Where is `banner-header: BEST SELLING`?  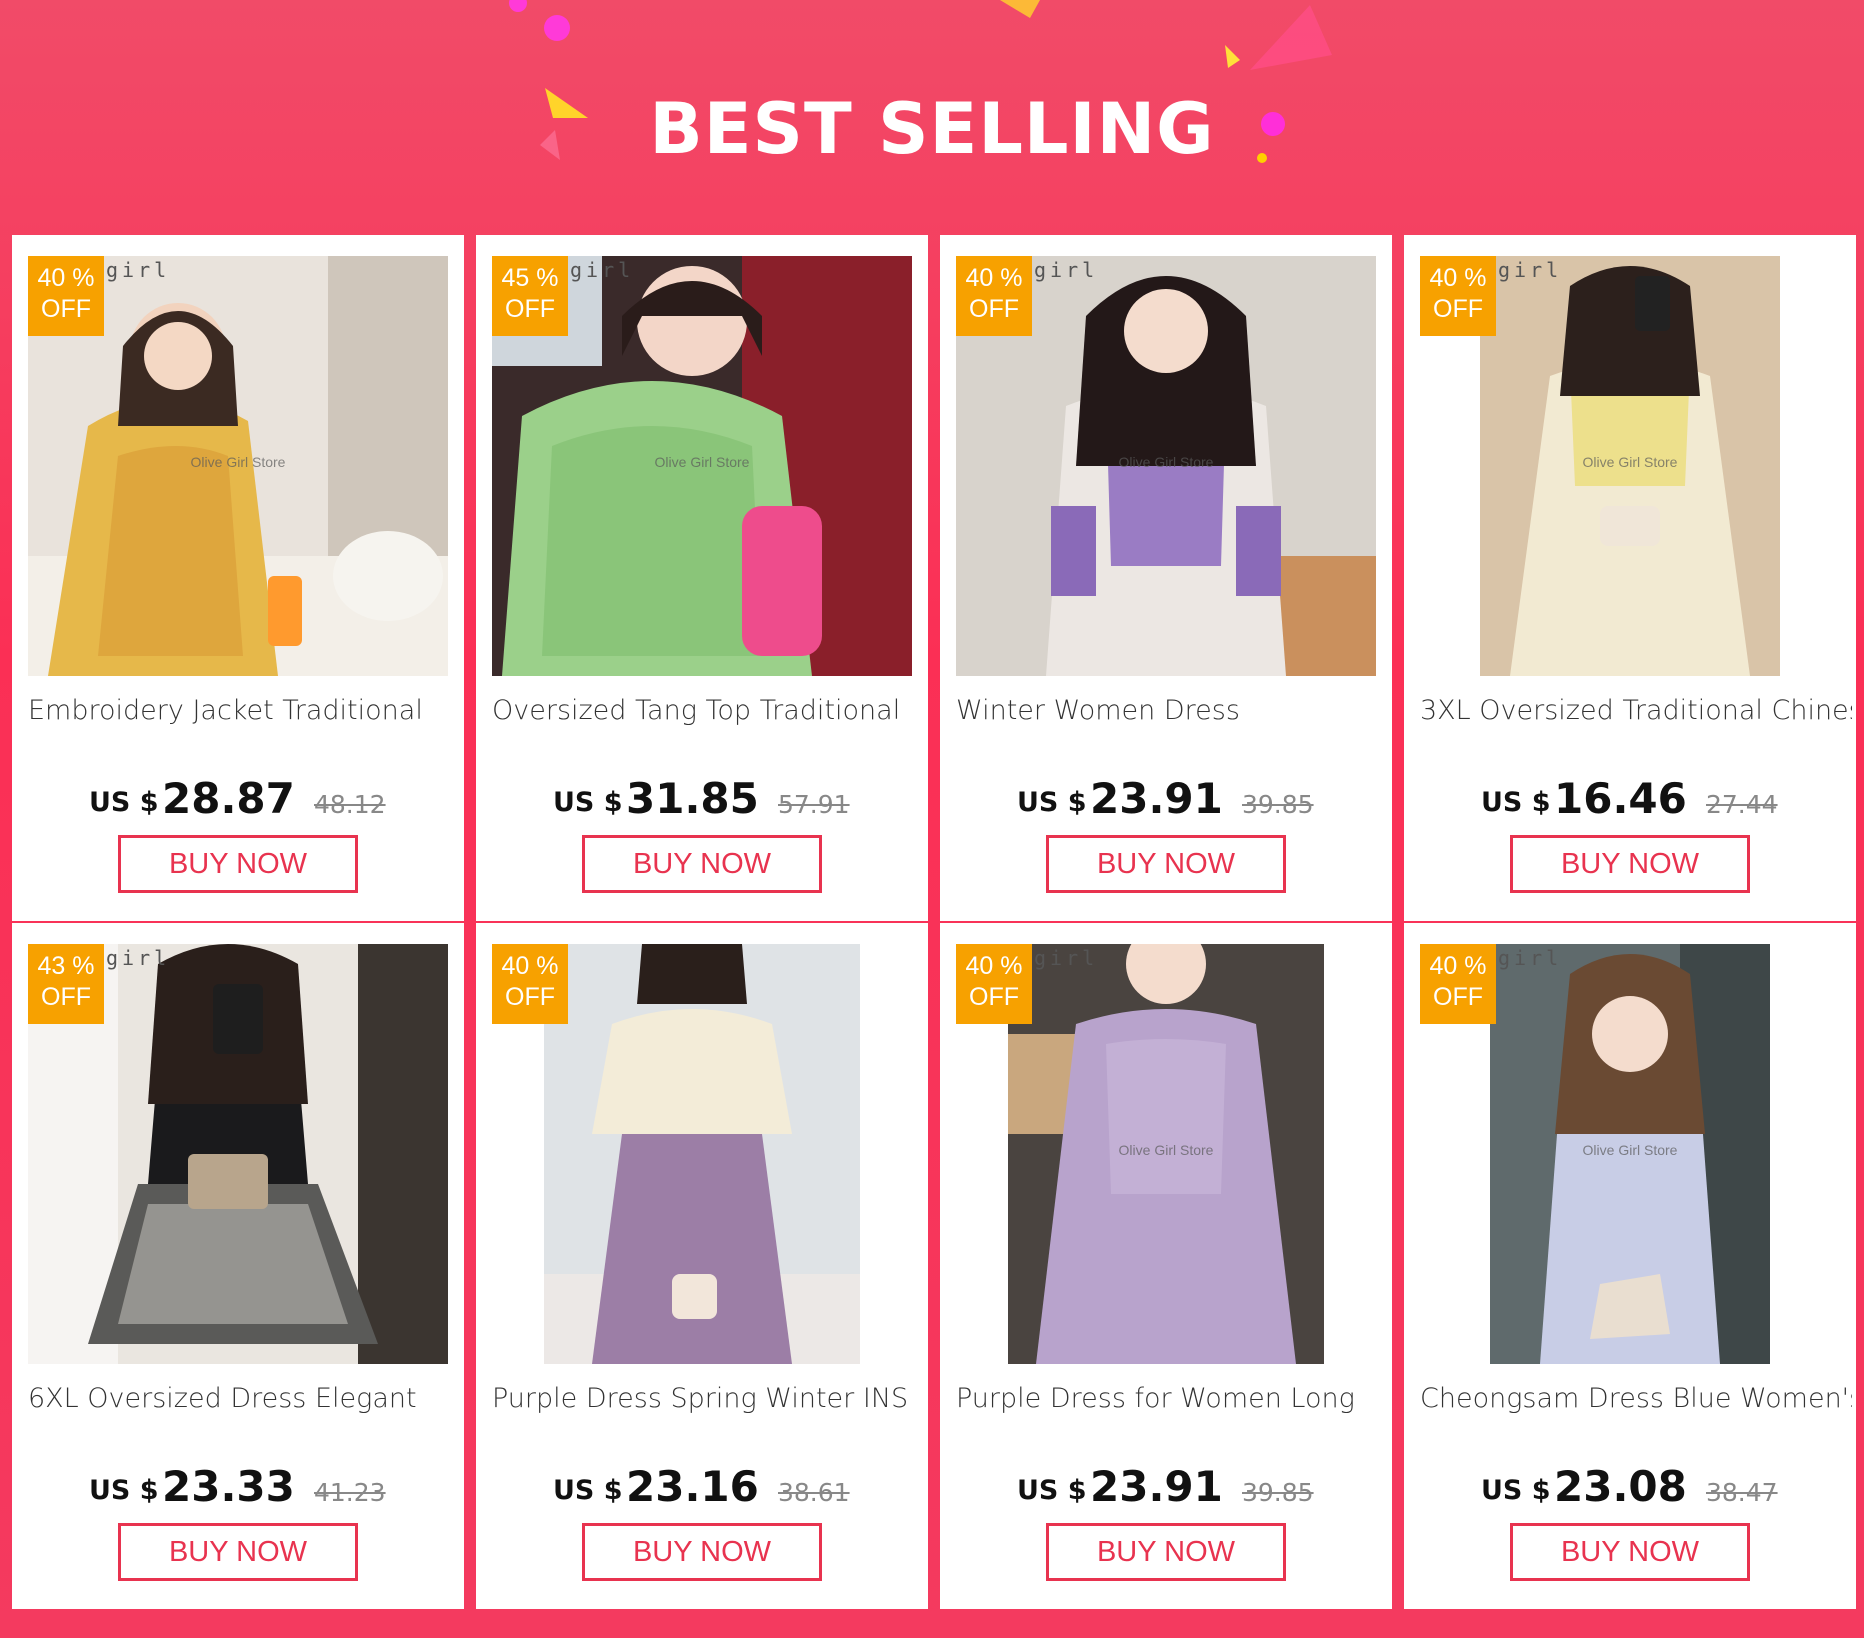 banner-header: BEST SELLING is located at coordinates (932, 117).